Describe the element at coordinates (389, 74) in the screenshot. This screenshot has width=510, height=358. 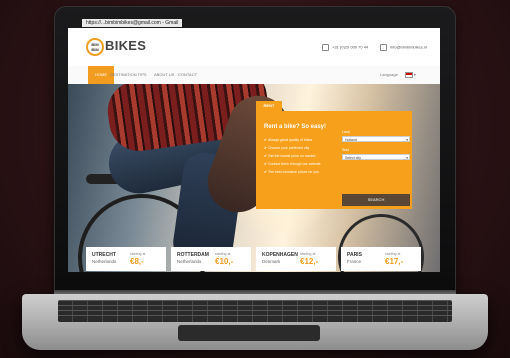
I see `language-label: Language` at that location.